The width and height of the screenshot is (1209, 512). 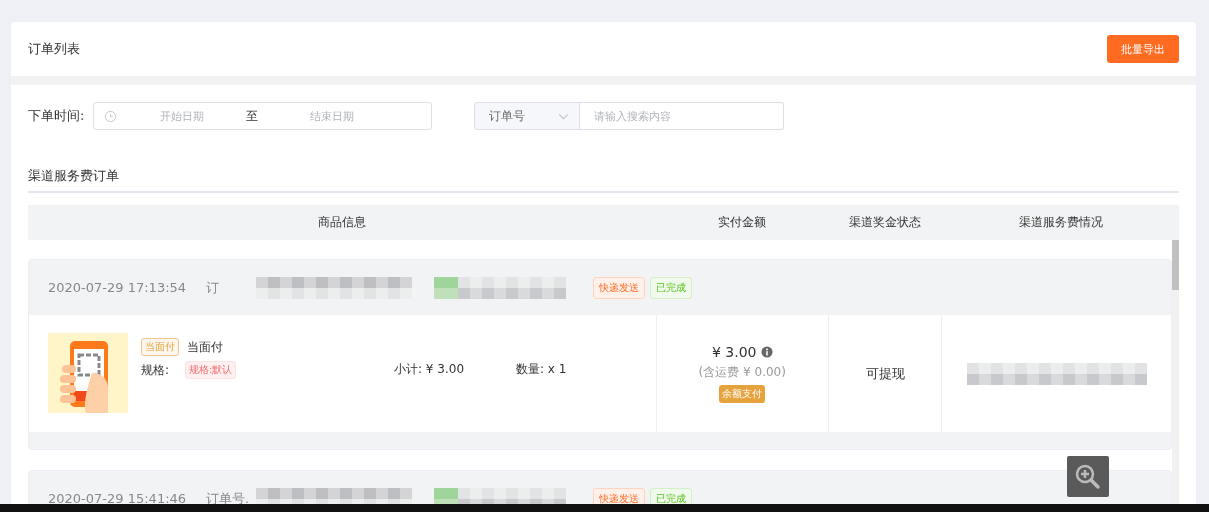 What do you see at coordinates (182, 116) in the screenshot?
I see `start-date-input: 开始日期` at bounding box center [182, 116].